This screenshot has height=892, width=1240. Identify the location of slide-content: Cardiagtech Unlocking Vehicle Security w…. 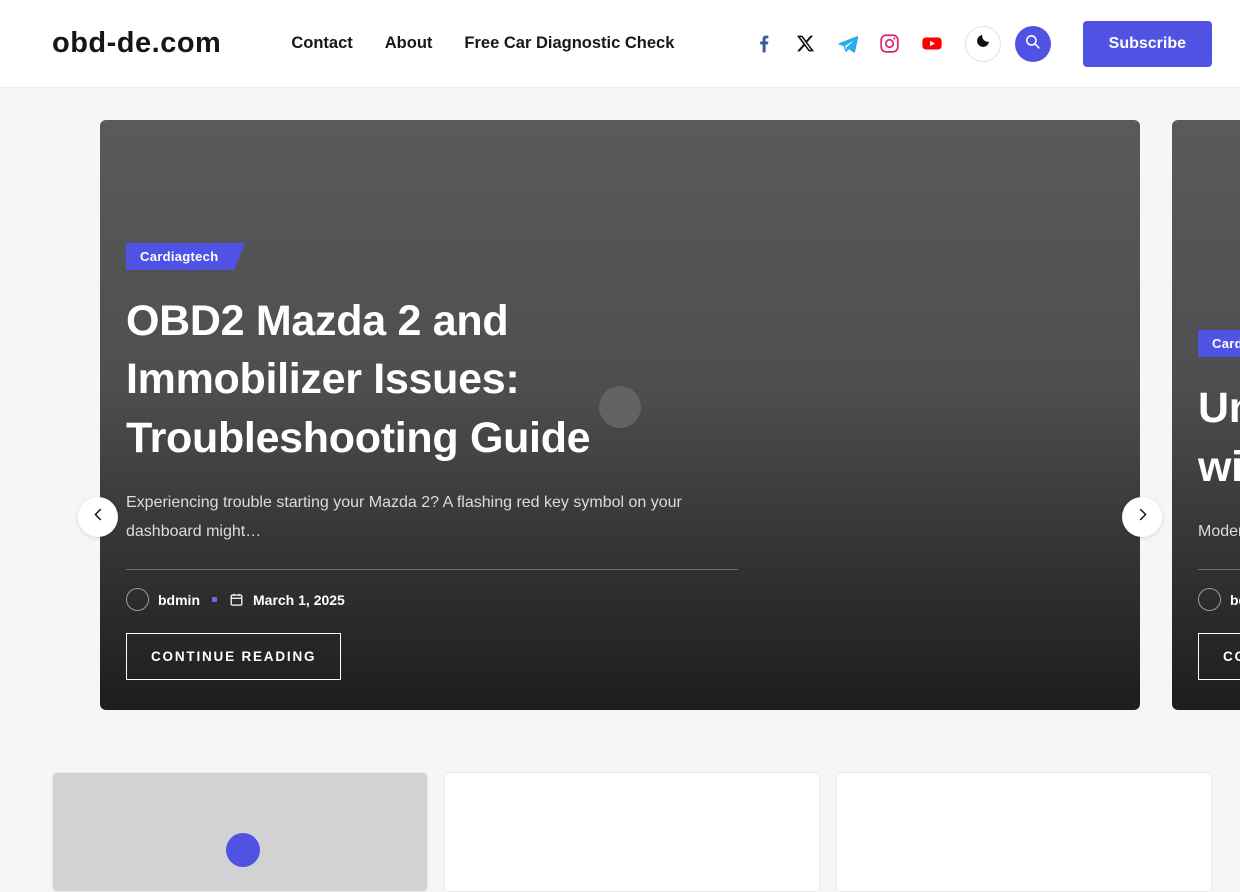
(1219, 505).